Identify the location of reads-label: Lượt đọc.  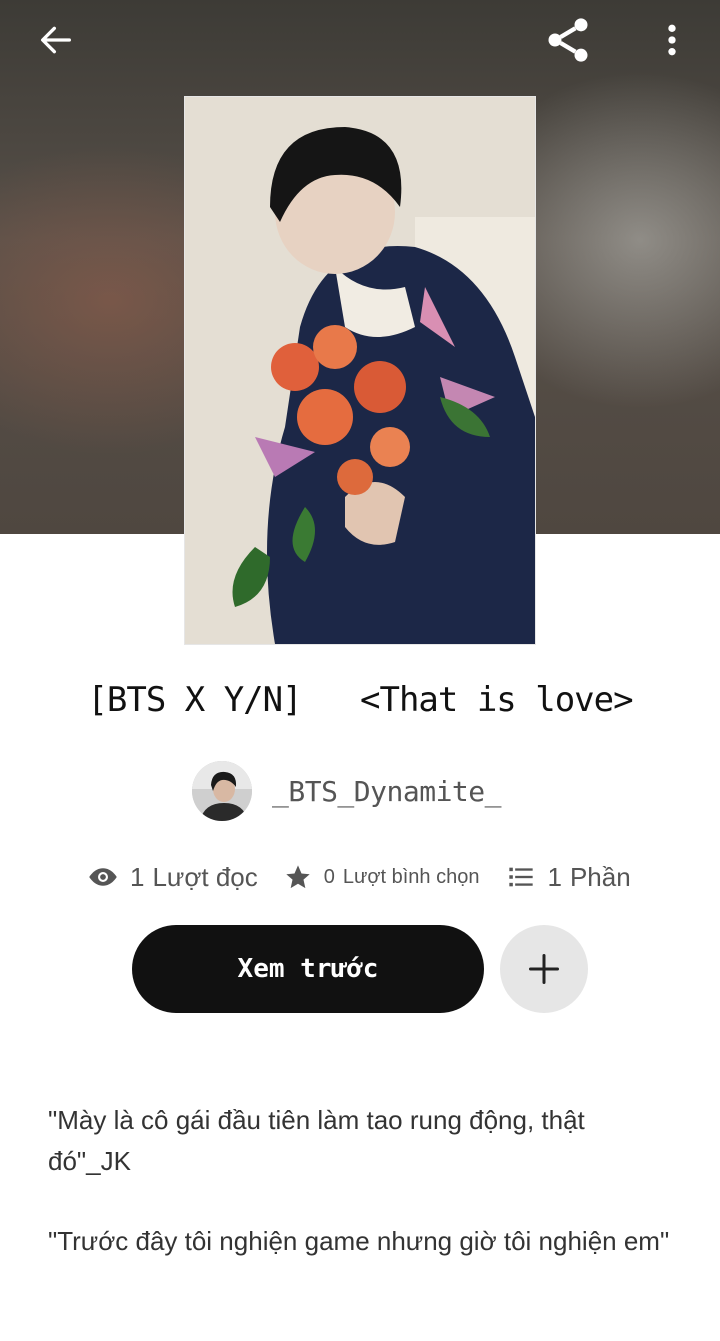
(205, 876).